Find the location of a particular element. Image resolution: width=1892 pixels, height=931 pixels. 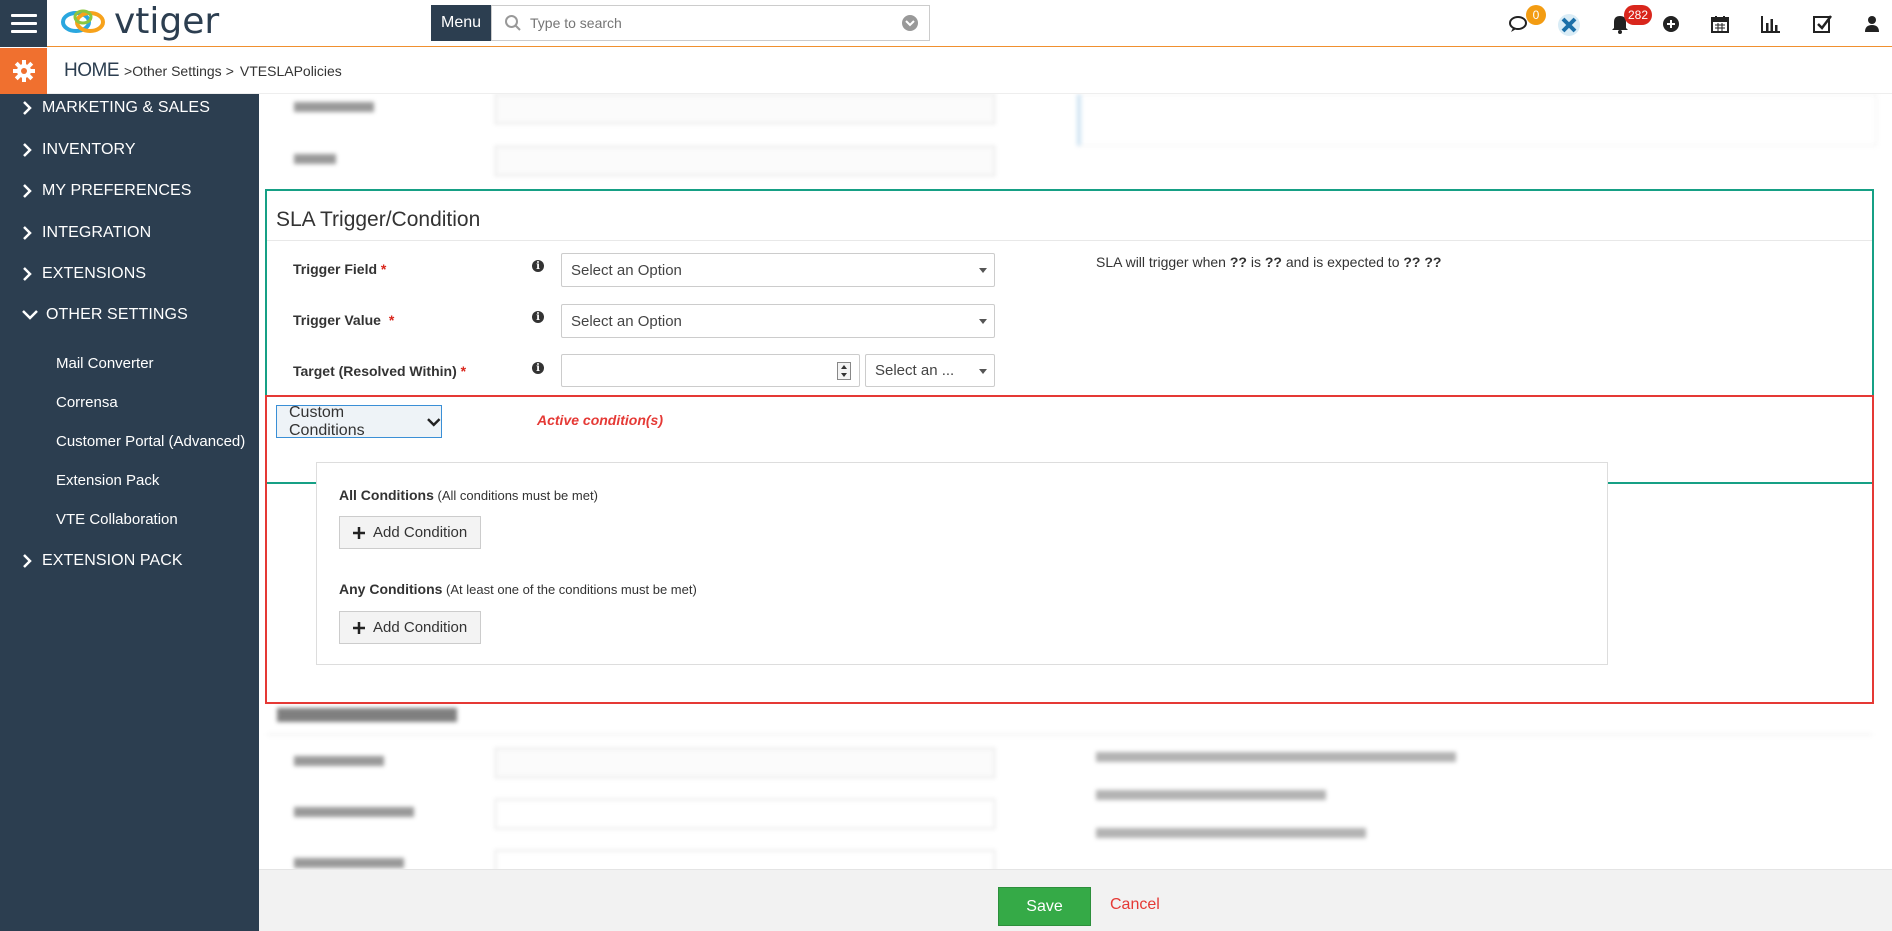

breadcrumb: HOME > Other Settings > VTESLAPolicies is located at coordinates (203, 71).